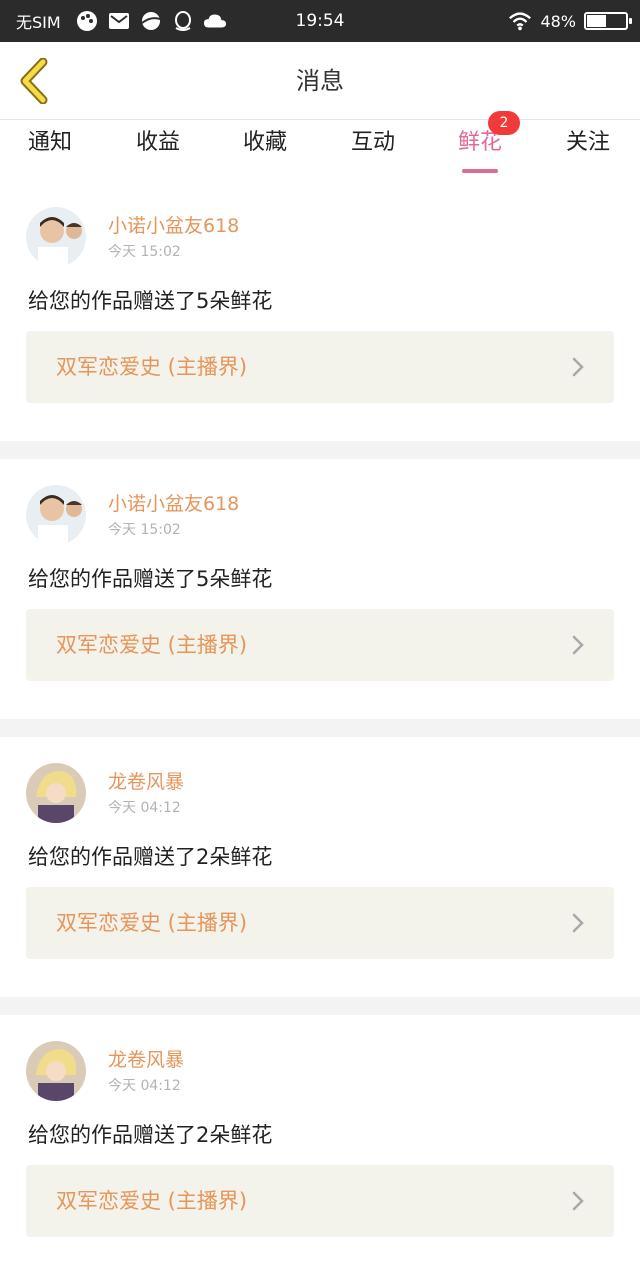  Describe the element at coordinates (504, 123) in the screenshot. I see `unread-badge: 2` at that location.